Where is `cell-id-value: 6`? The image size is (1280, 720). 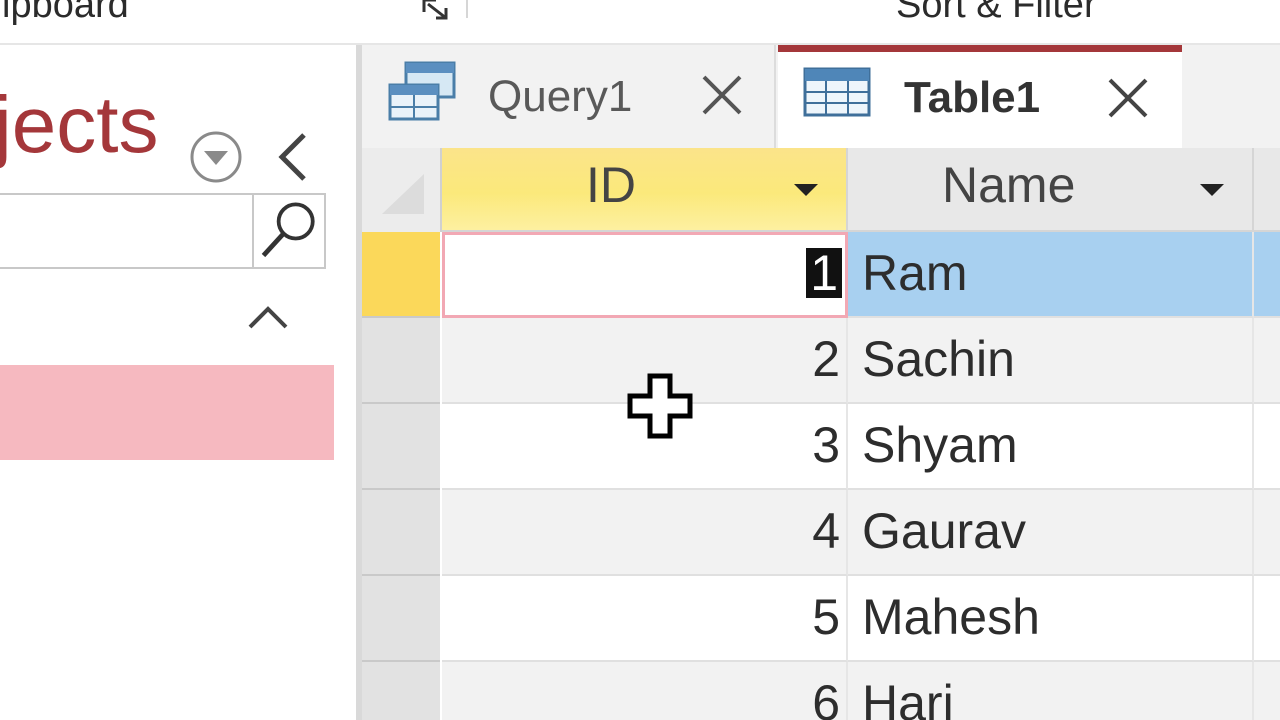
cell-id-value: 6 is located at coordinates (826, 697).